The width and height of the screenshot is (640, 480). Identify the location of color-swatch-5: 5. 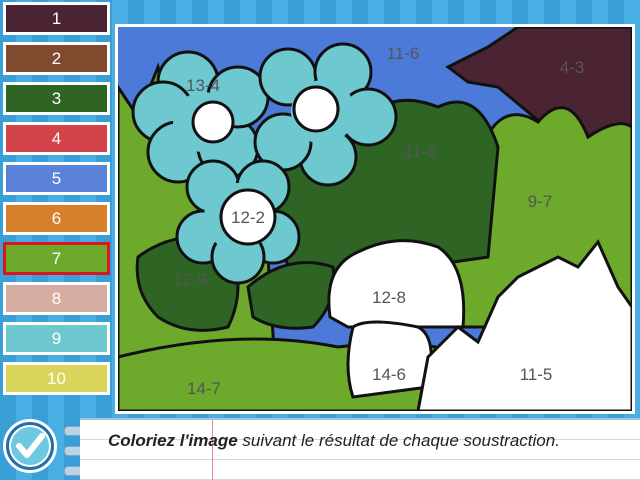
(56, 178).